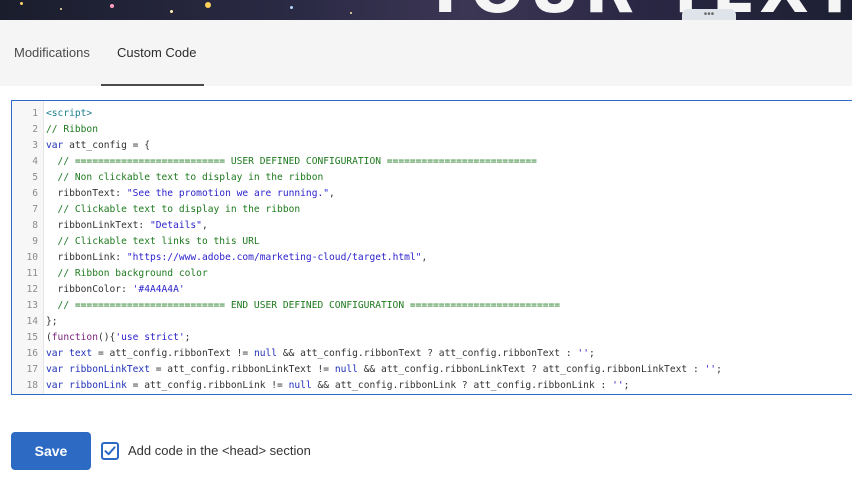 The image size is (852, 485). I want to click on line-number: 10, so click(32, 257).